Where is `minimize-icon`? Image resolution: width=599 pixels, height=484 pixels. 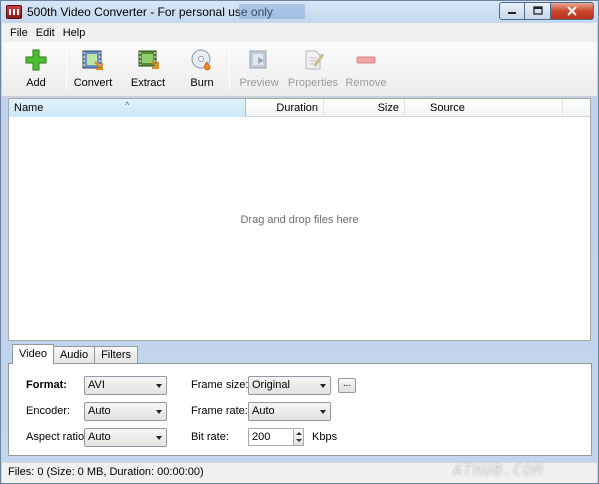 minimize-icon is located at coordinates (512, 13).